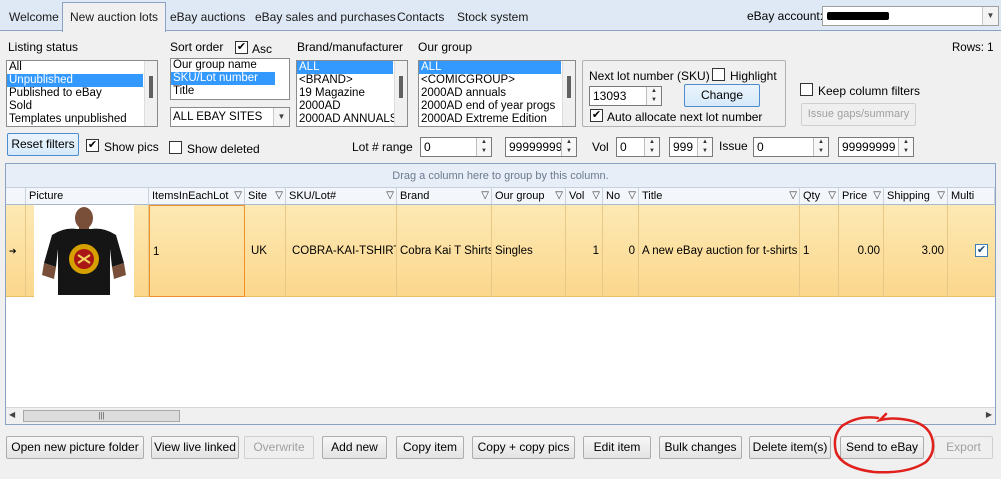 This screenshot has width=1001, height=479. Describe the element at coordinates (279, 447) in the screenshot. I see `overwrite-button: Overwrite` at that location.